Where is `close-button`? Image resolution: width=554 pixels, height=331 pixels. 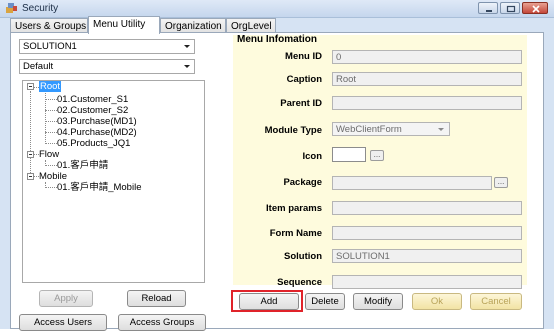
close-button is located at coordinates (535, 8).